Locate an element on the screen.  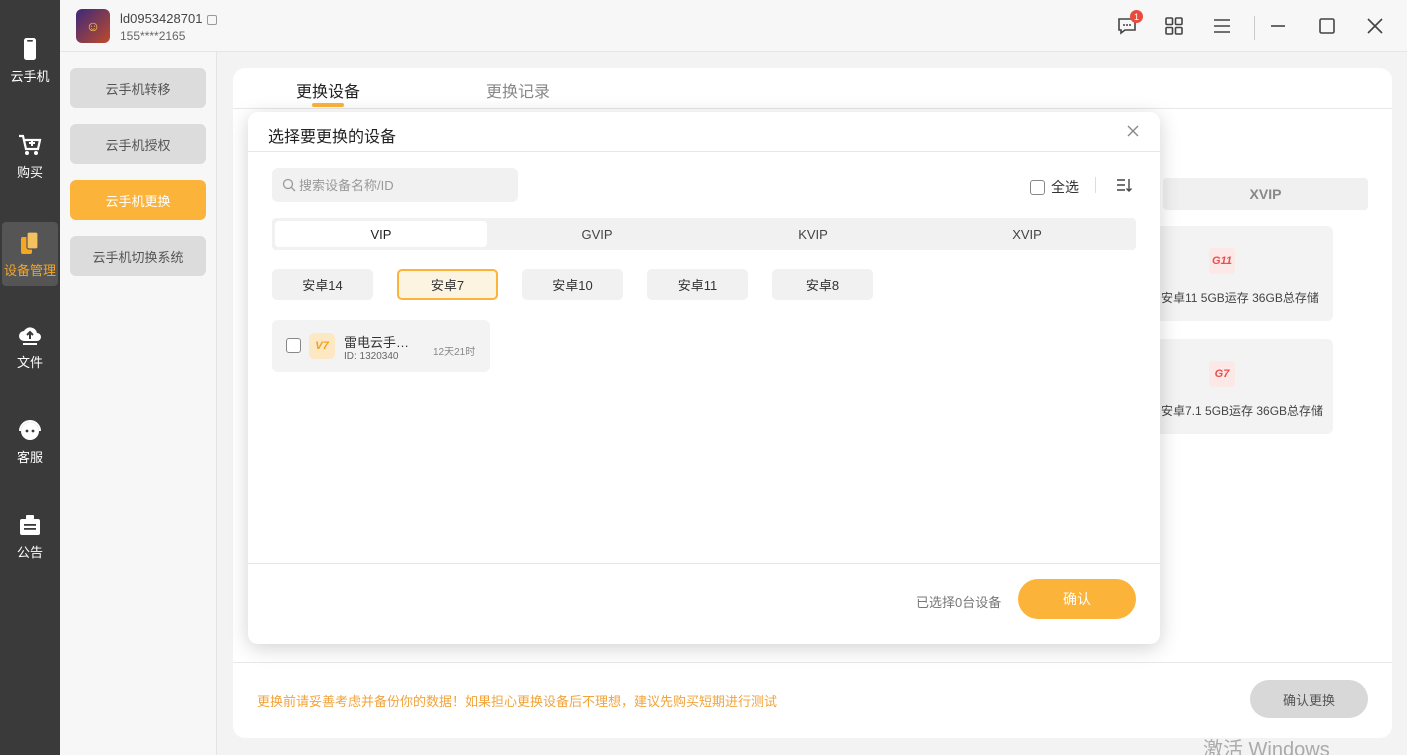
device-item: V7 雷电云手… ID: 1320340 12天21时 is located at coordinates (381, 346).